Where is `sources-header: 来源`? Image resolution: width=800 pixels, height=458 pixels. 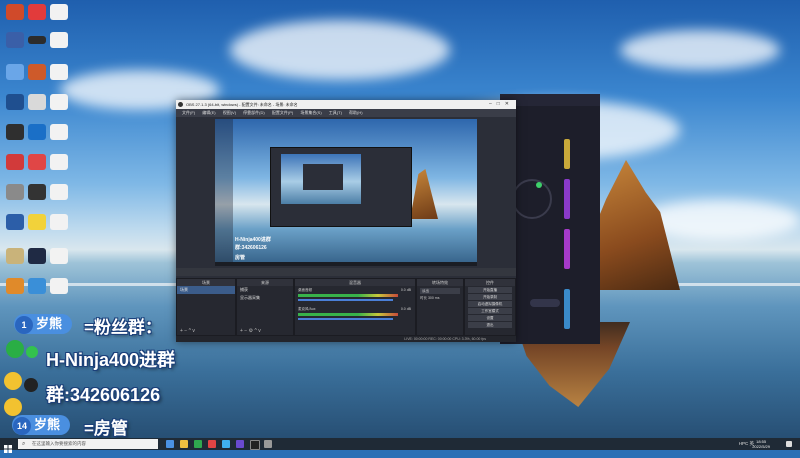
sources-header: 来源 is located at coordinates (265, 282).